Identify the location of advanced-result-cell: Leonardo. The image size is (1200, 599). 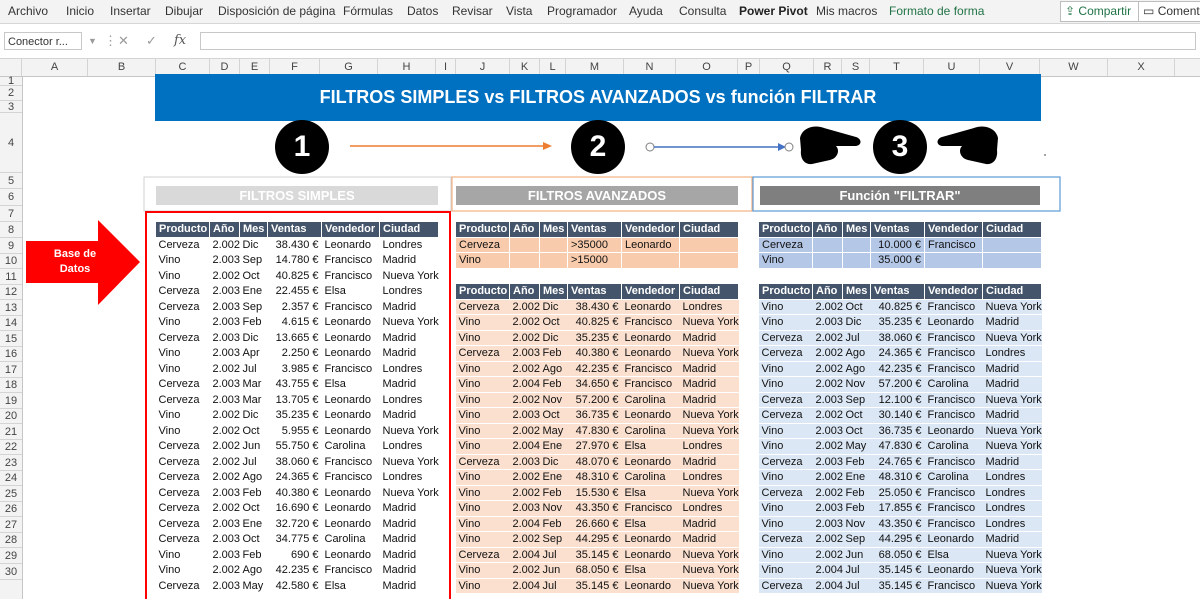
(650, 462).